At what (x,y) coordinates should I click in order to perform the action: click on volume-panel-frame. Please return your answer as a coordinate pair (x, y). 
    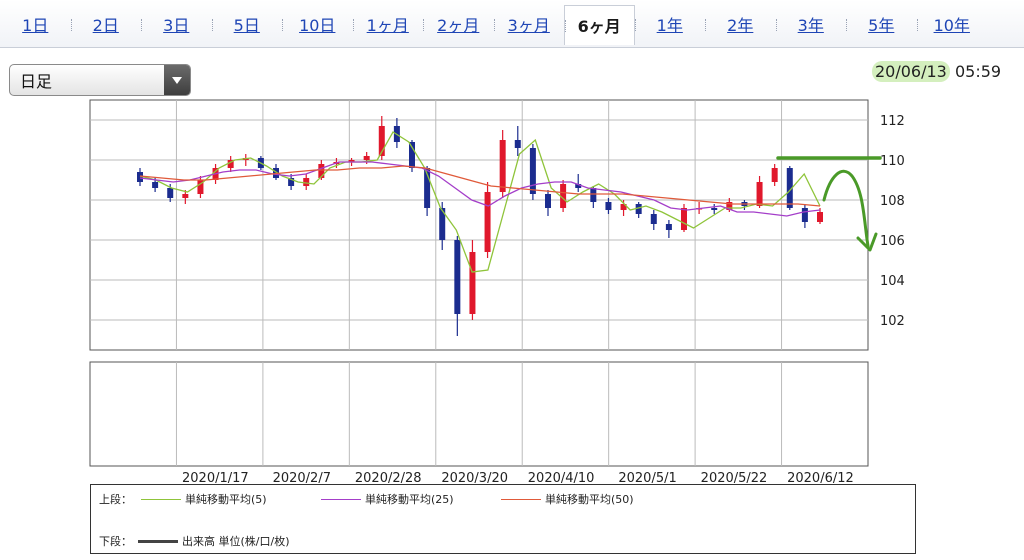
    Looking at the image, I should click on (479, 414).